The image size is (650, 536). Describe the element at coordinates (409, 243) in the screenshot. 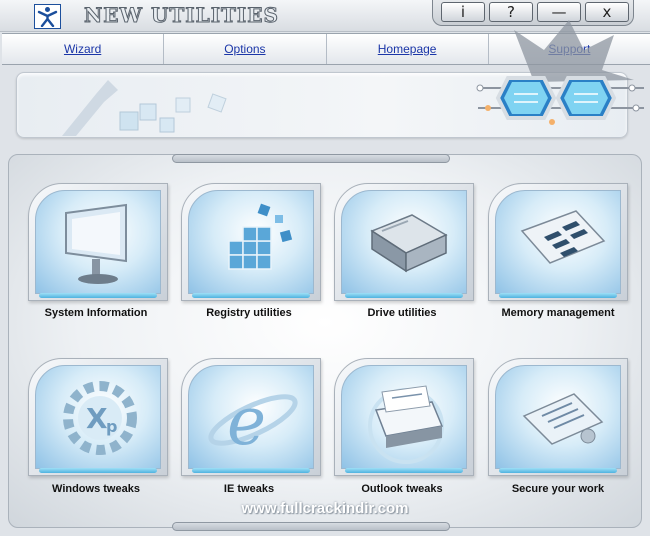

I see `hard-drive-icon` at that location.